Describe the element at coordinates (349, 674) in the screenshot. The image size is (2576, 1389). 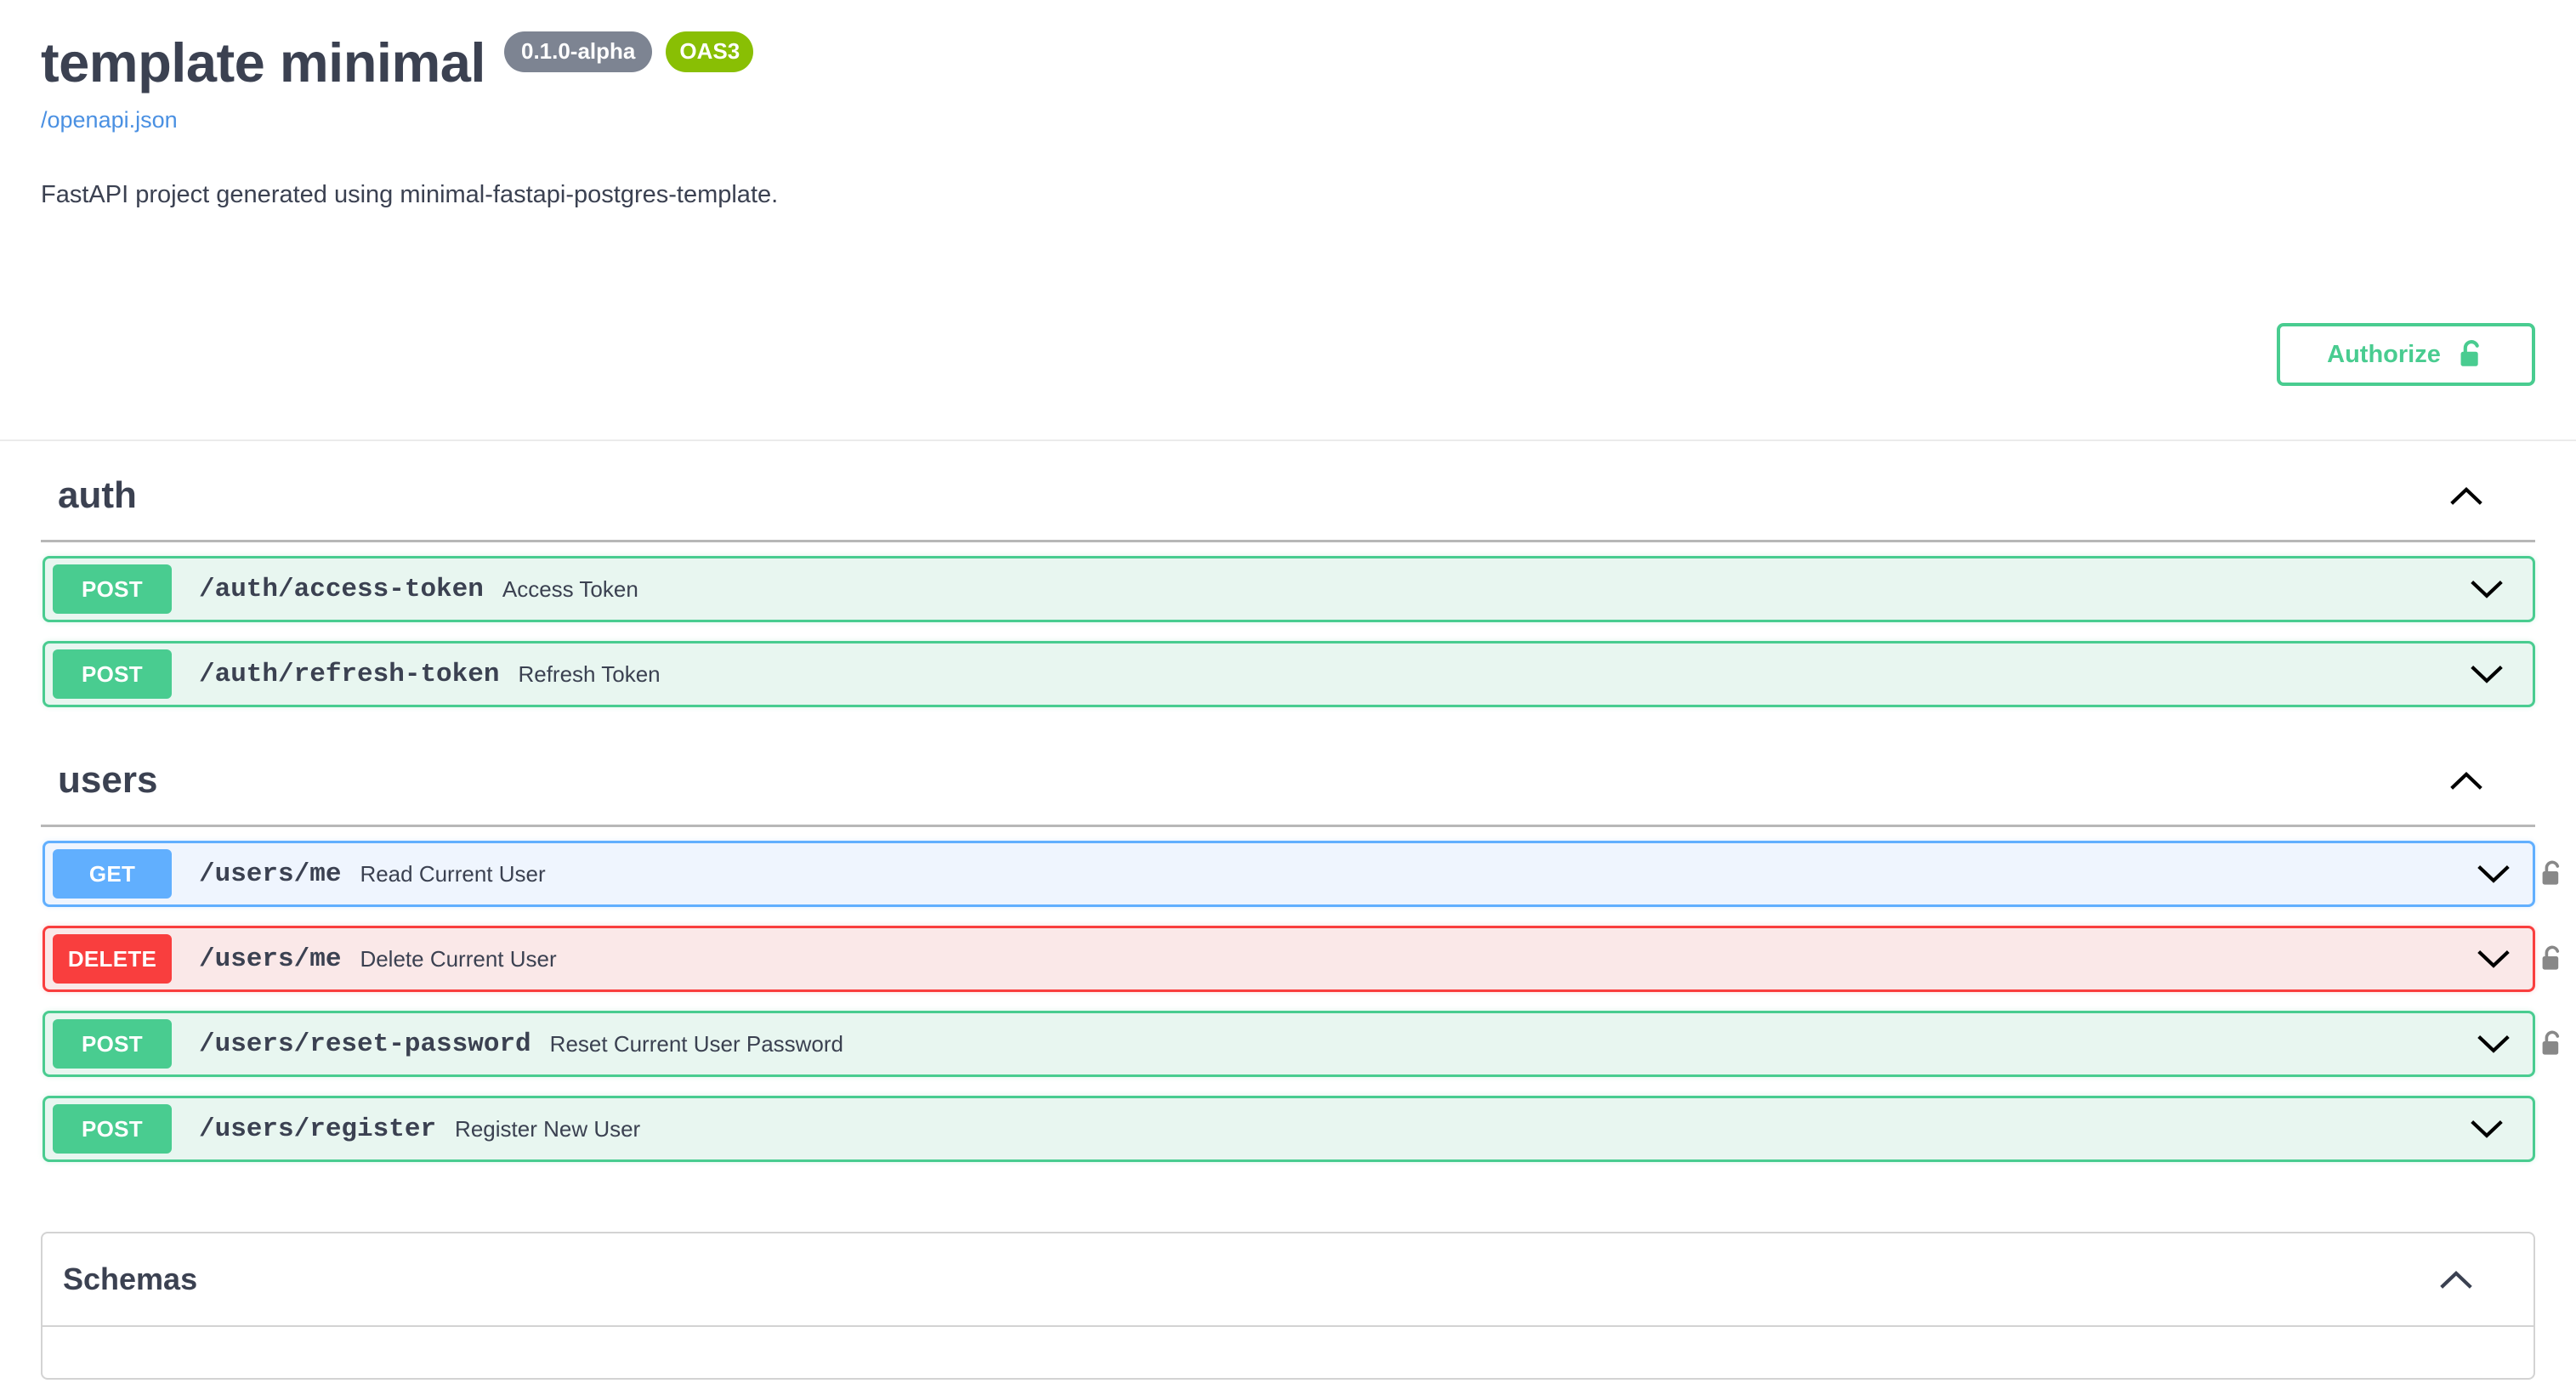
I see `operation-path: /auth/refresh-token` at that location.